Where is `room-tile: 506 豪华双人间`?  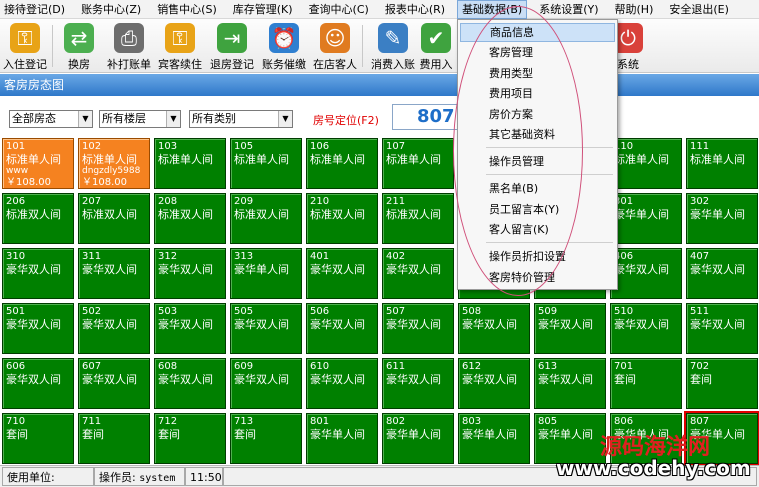 room-tile: 506 豪华双人间 is located at coordinates (342, 328).